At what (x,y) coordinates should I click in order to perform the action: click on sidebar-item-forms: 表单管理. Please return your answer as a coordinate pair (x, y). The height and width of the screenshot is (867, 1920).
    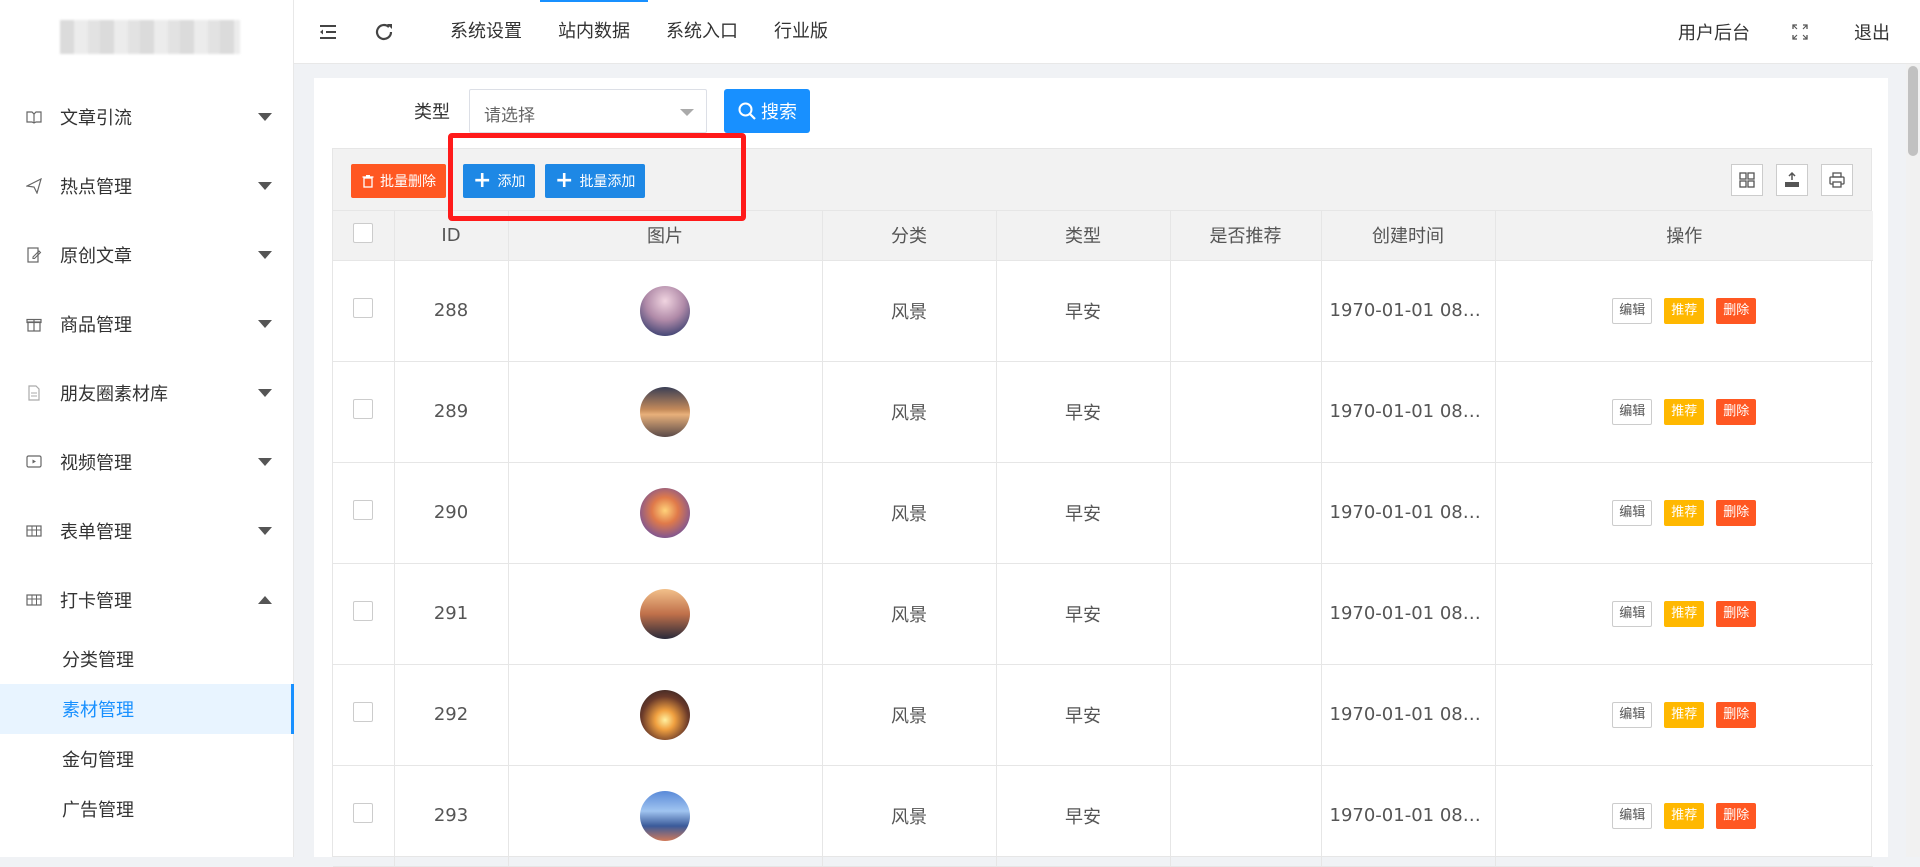
    Looking at the image, I should click on (147, 530).